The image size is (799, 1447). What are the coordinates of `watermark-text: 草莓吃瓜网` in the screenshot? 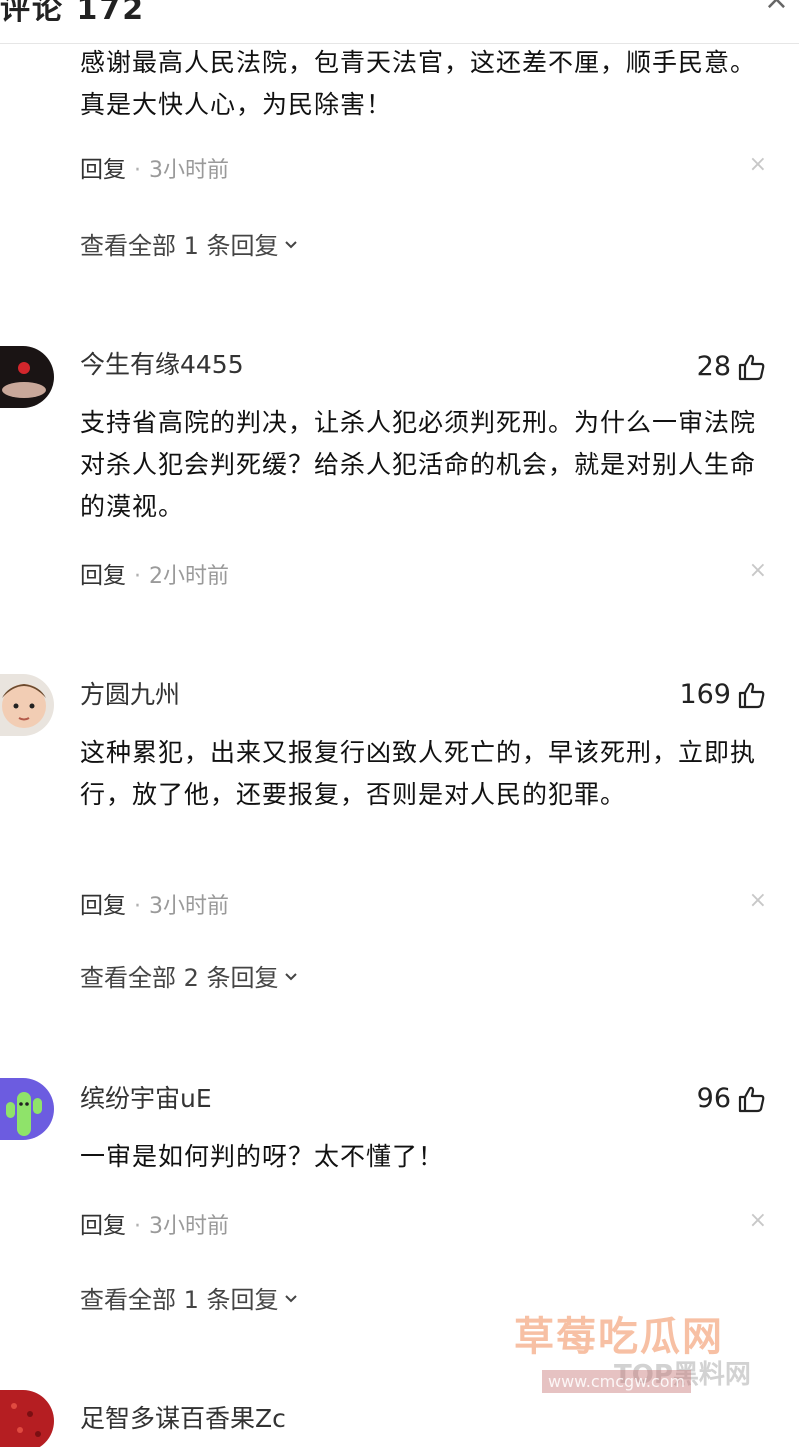 It's located at (619, 1337).